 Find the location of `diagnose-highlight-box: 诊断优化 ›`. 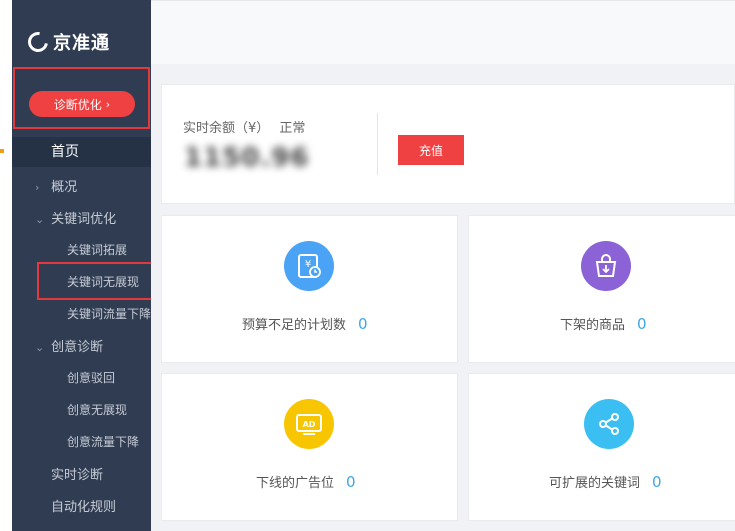

diagnose-highlight-box: 诊断优化 › is located at coordinates (81, 98).